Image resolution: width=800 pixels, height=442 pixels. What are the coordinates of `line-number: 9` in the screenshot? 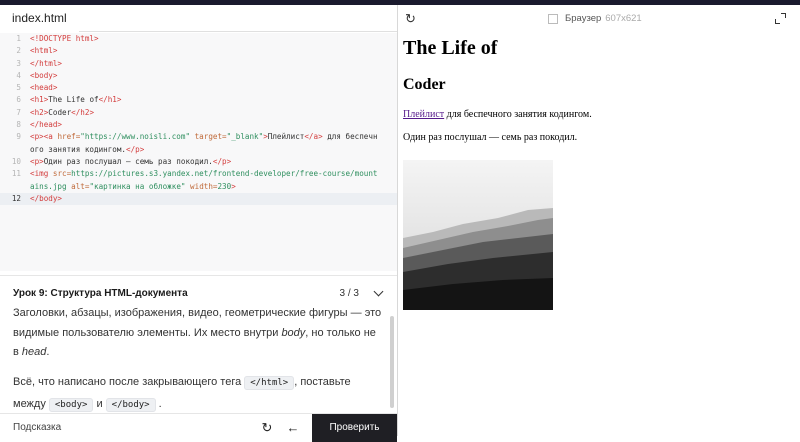 It's located at (18, 137).